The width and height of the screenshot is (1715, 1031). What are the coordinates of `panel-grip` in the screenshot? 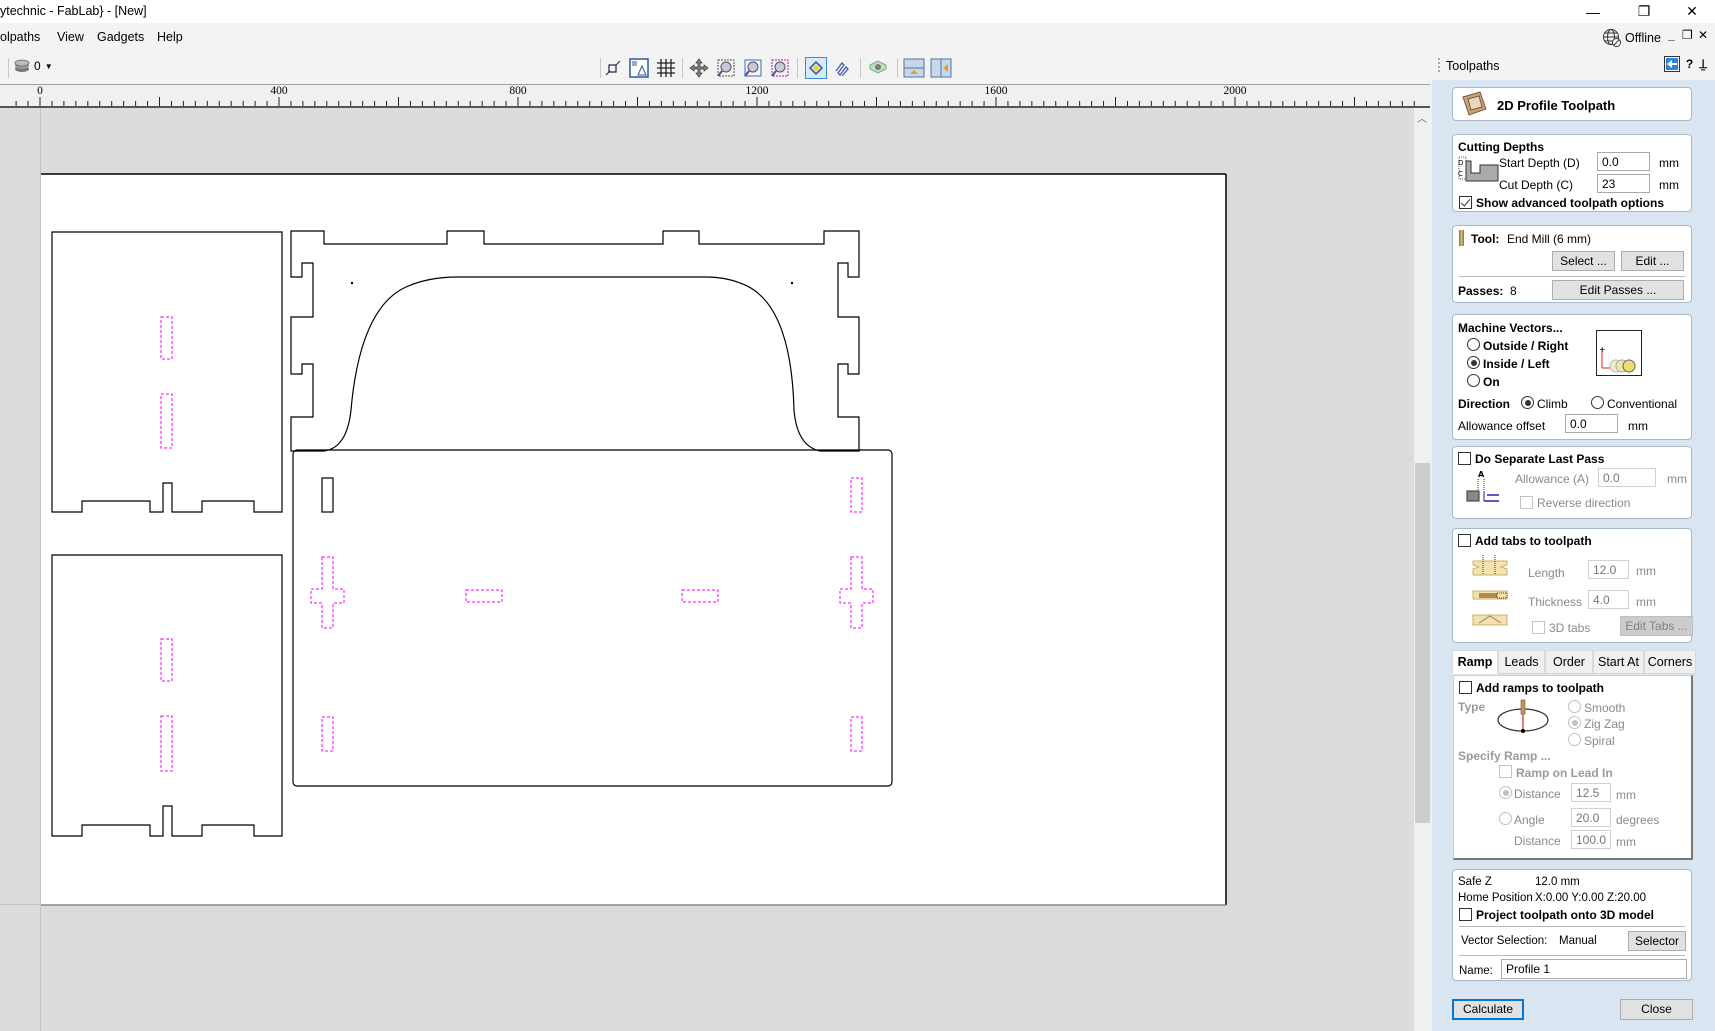 It's located at (1439, 65).